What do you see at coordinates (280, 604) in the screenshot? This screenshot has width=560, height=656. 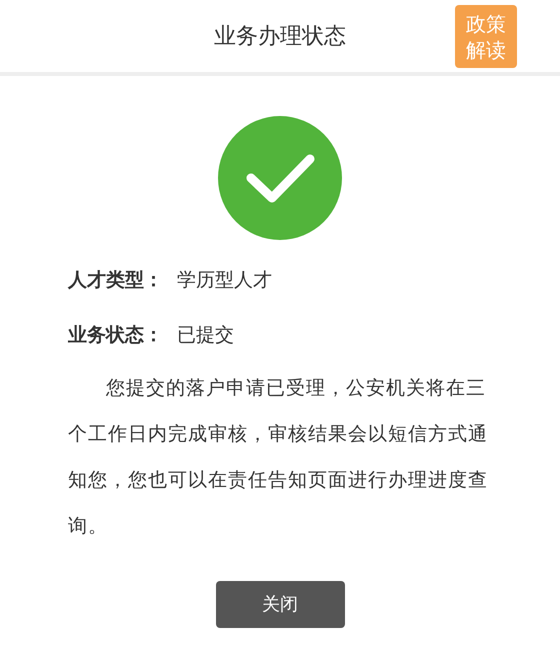 I see `close-button: 关闭` at bounding box center [280, 604].